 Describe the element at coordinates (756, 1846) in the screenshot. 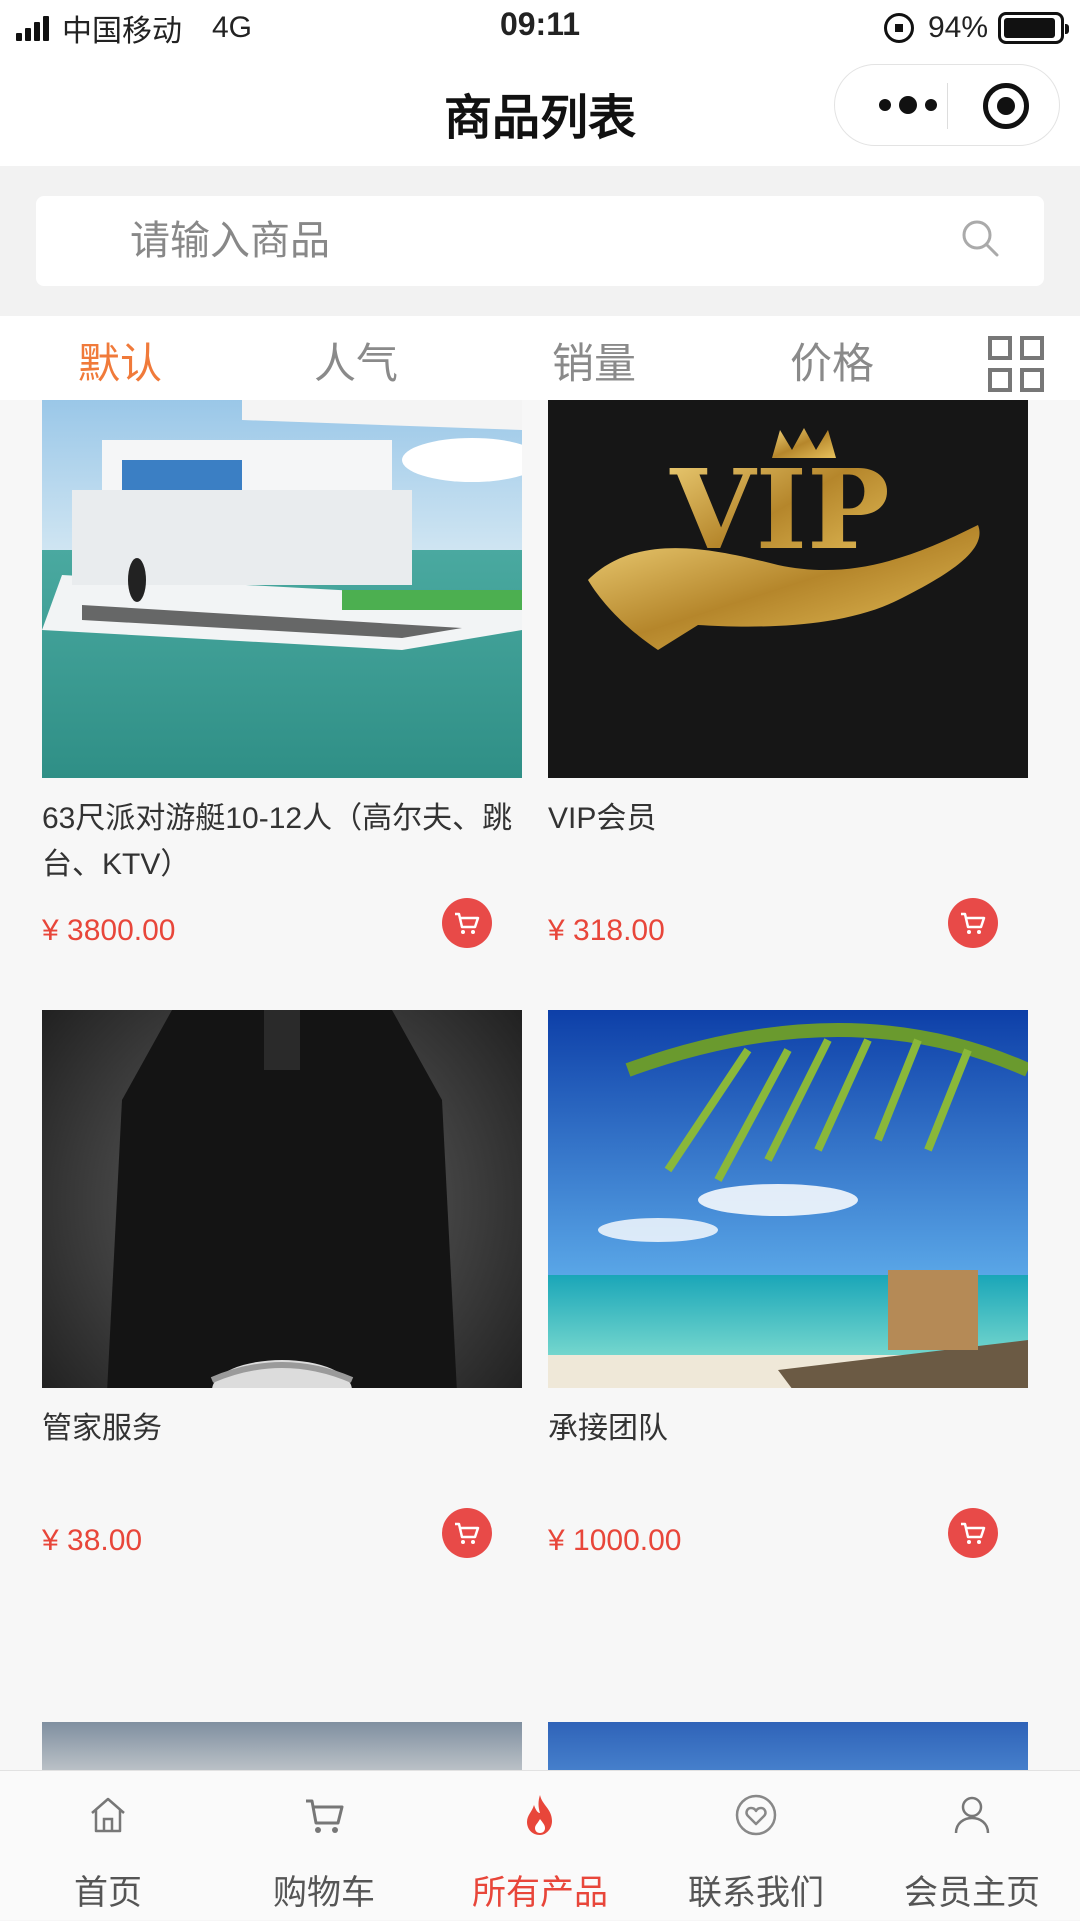

I see `tab-contact: 联系我们` at that location.